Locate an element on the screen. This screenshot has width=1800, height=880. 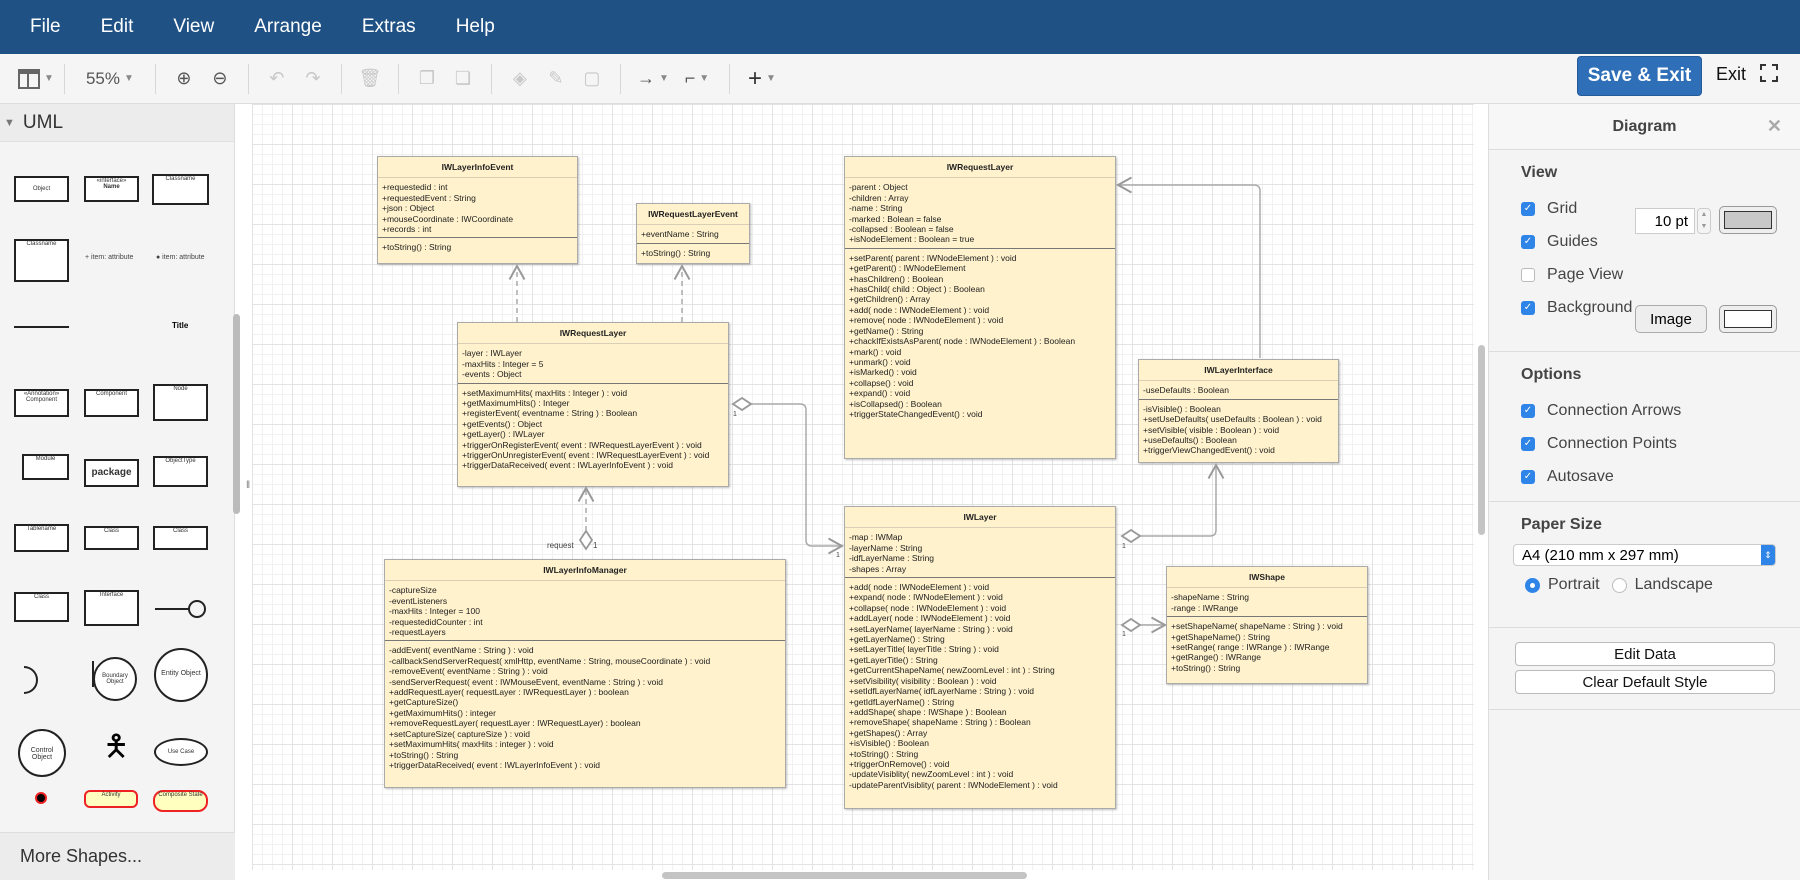
shape-class-1: Class is located at coordinates (111, 538).